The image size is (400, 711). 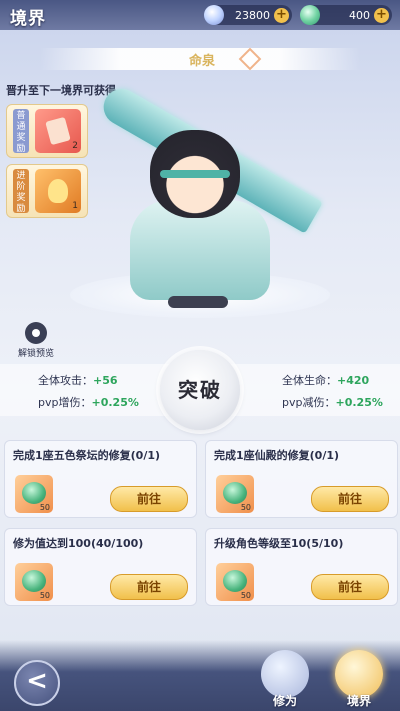 I want to click on reward-count: 1, so click(x=75, y=206).